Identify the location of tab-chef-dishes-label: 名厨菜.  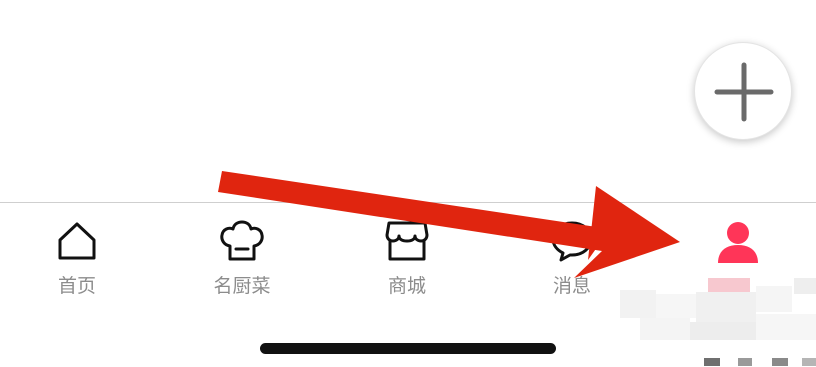
(242, 286).